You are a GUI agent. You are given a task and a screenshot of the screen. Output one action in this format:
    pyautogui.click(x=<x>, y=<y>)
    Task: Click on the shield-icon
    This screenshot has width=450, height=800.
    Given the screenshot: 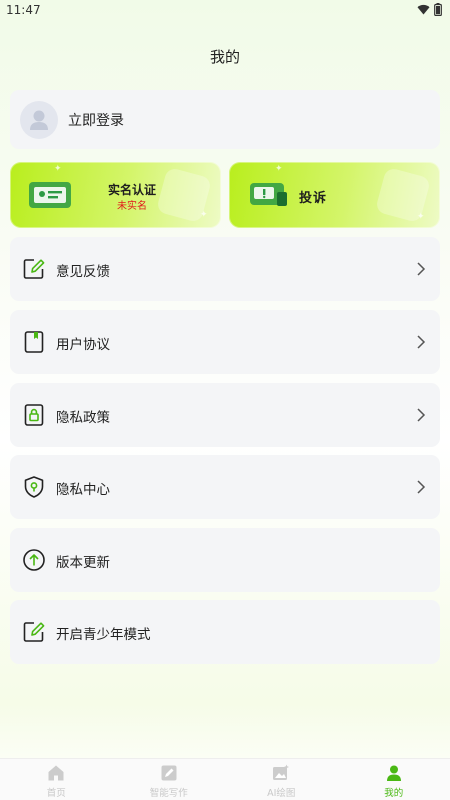 What is the action you would take?
    pyautogui.click(x=34, y=487)
    